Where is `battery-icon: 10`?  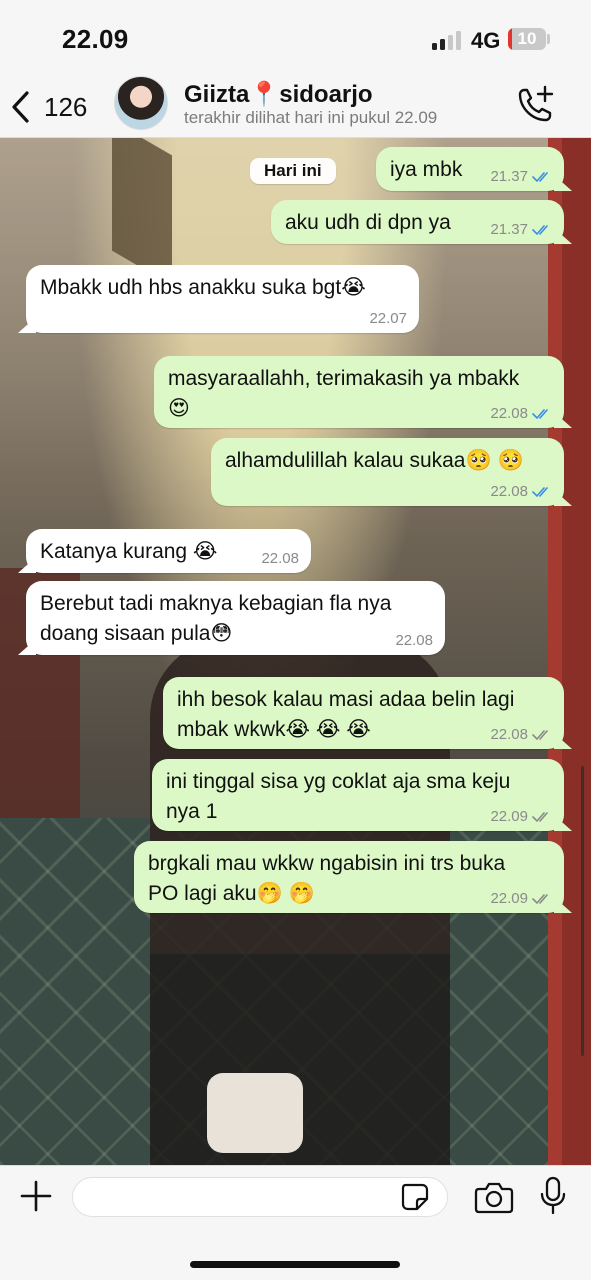 battery-icon: 10 is located at coordinates (527, 39).